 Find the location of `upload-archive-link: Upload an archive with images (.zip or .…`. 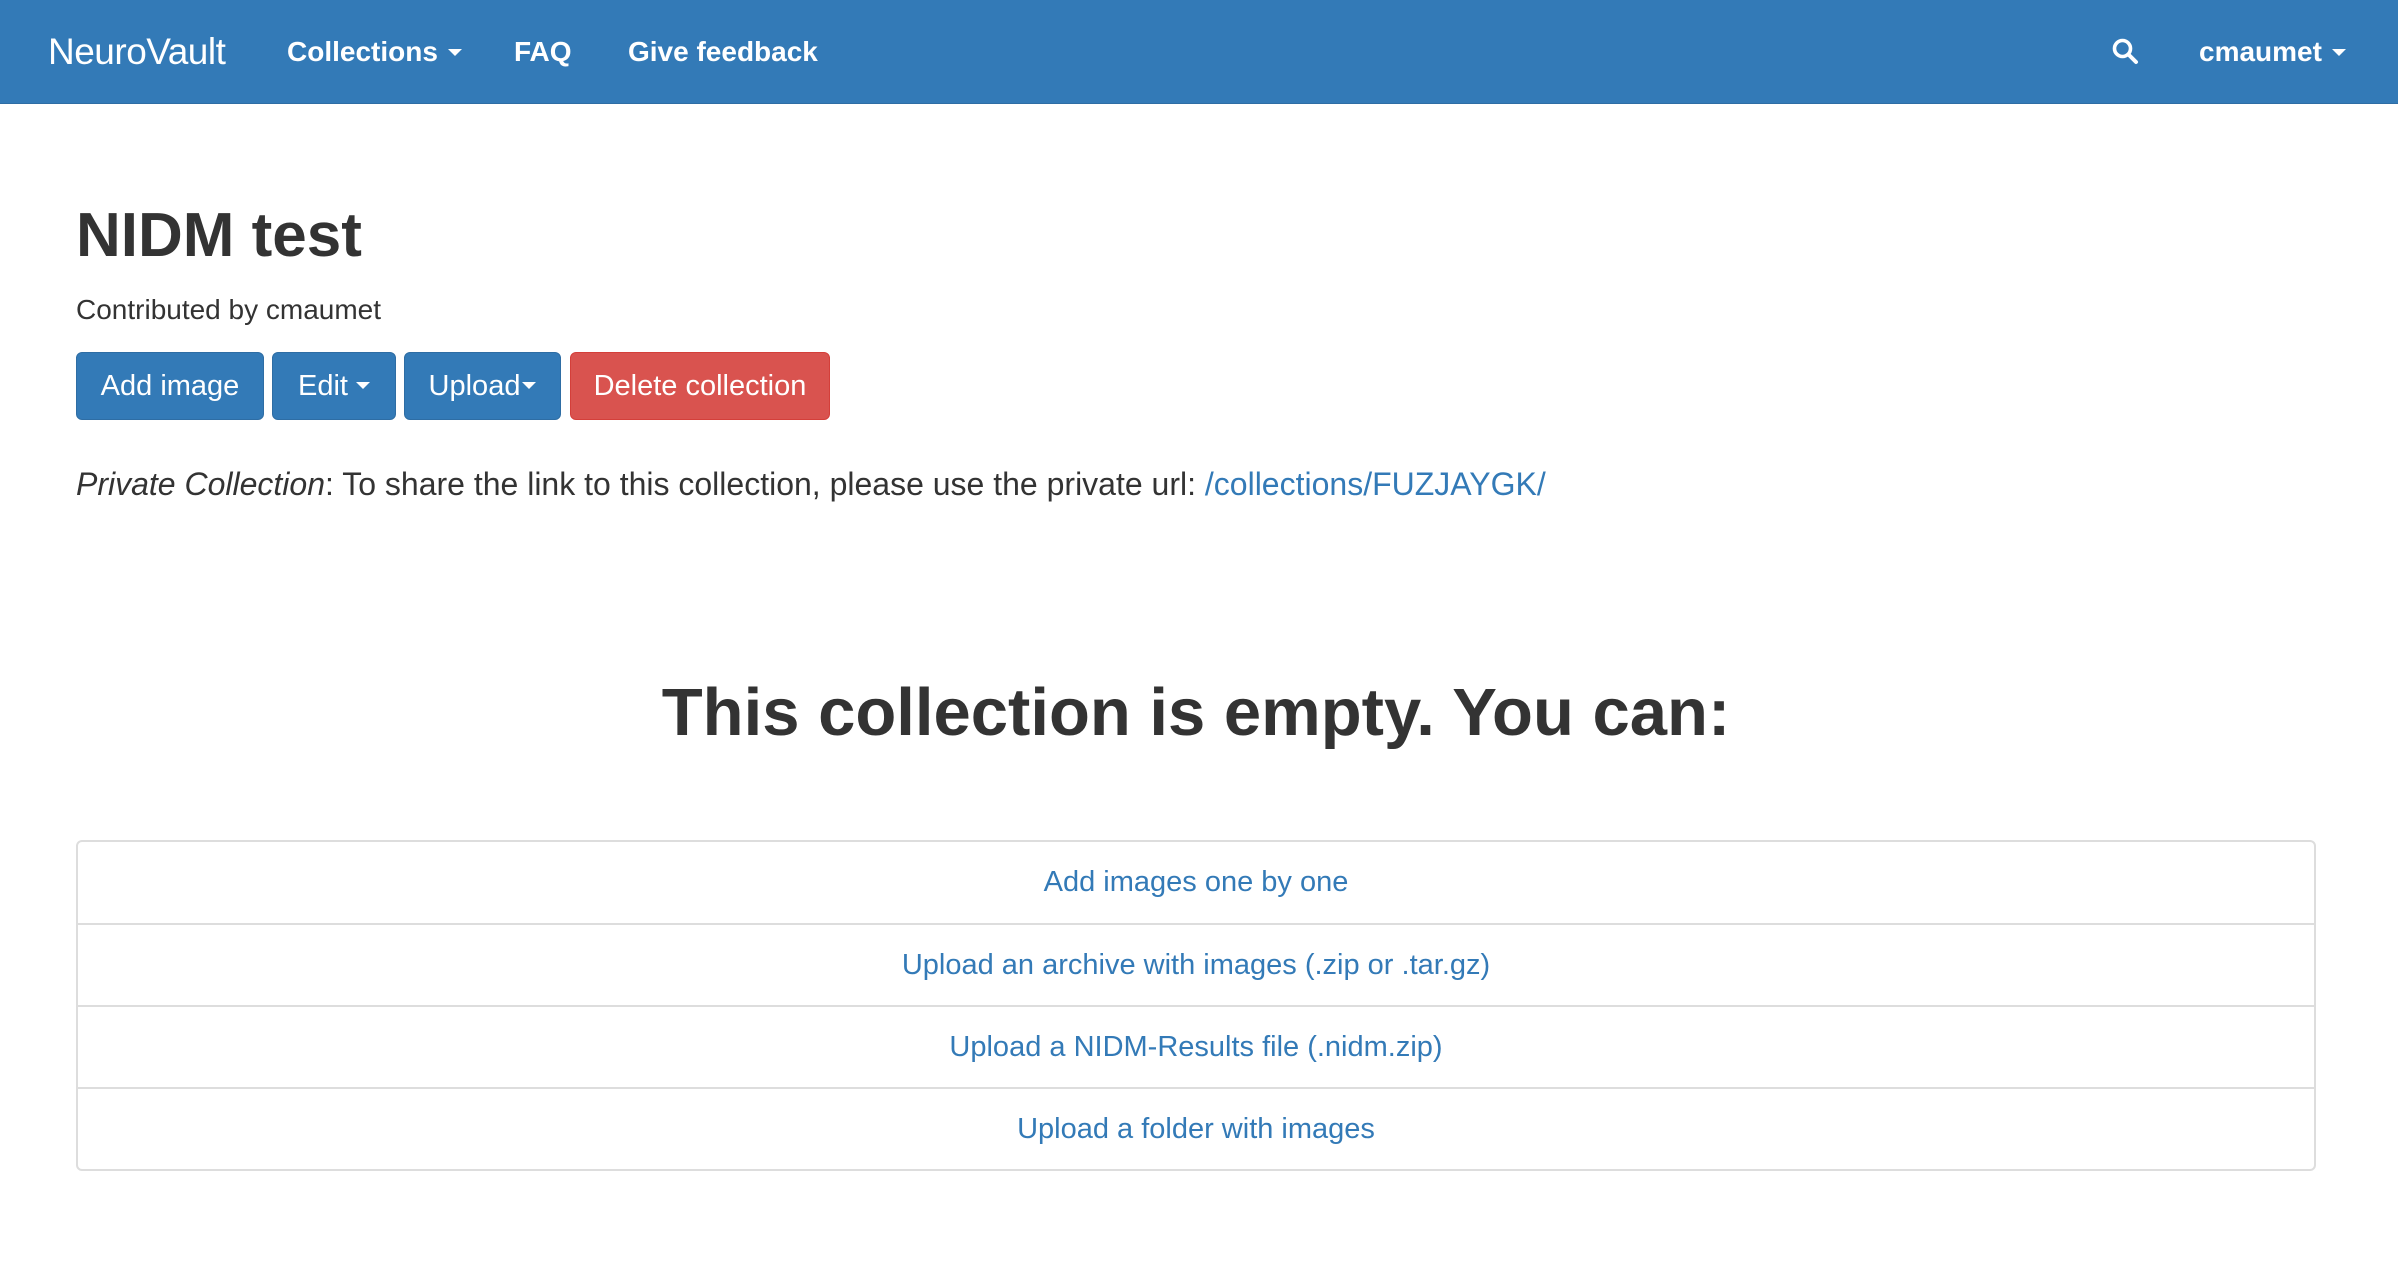

upload-archive-link: Upload an archive with images (.zip or .… is located at coordinates (1196, 964).